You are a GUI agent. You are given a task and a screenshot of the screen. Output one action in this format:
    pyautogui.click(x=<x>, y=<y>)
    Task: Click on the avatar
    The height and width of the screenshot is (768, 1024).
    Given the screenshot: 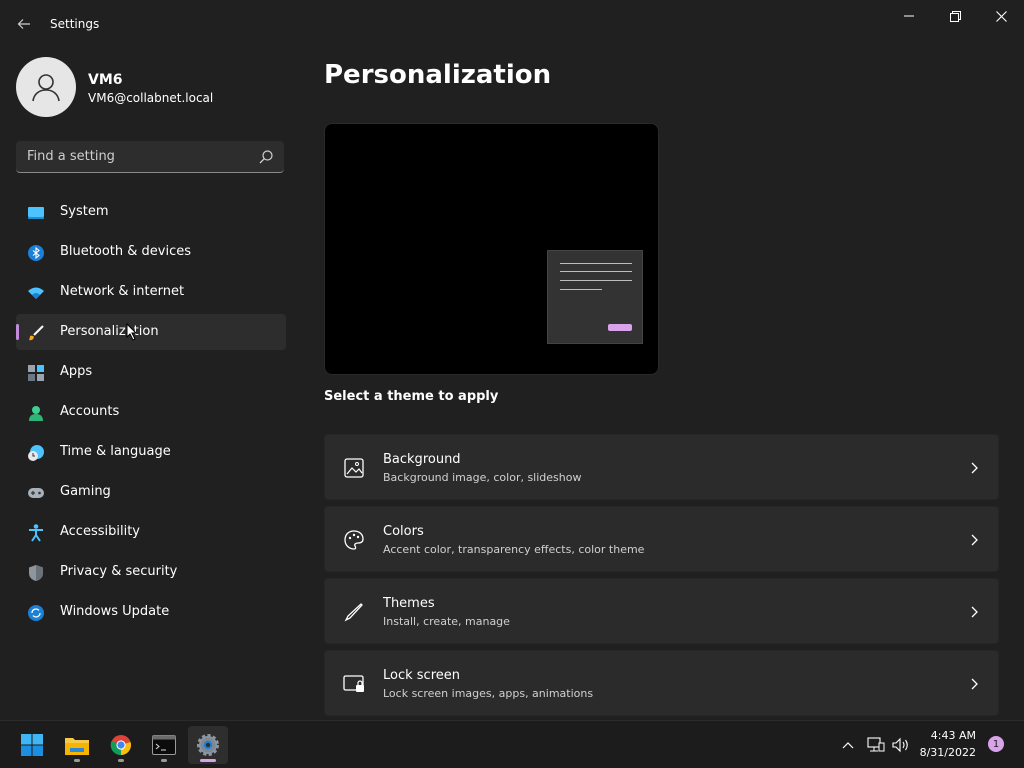 What is the action you would take?
    pyautogui.click(x=46, y=87)
    